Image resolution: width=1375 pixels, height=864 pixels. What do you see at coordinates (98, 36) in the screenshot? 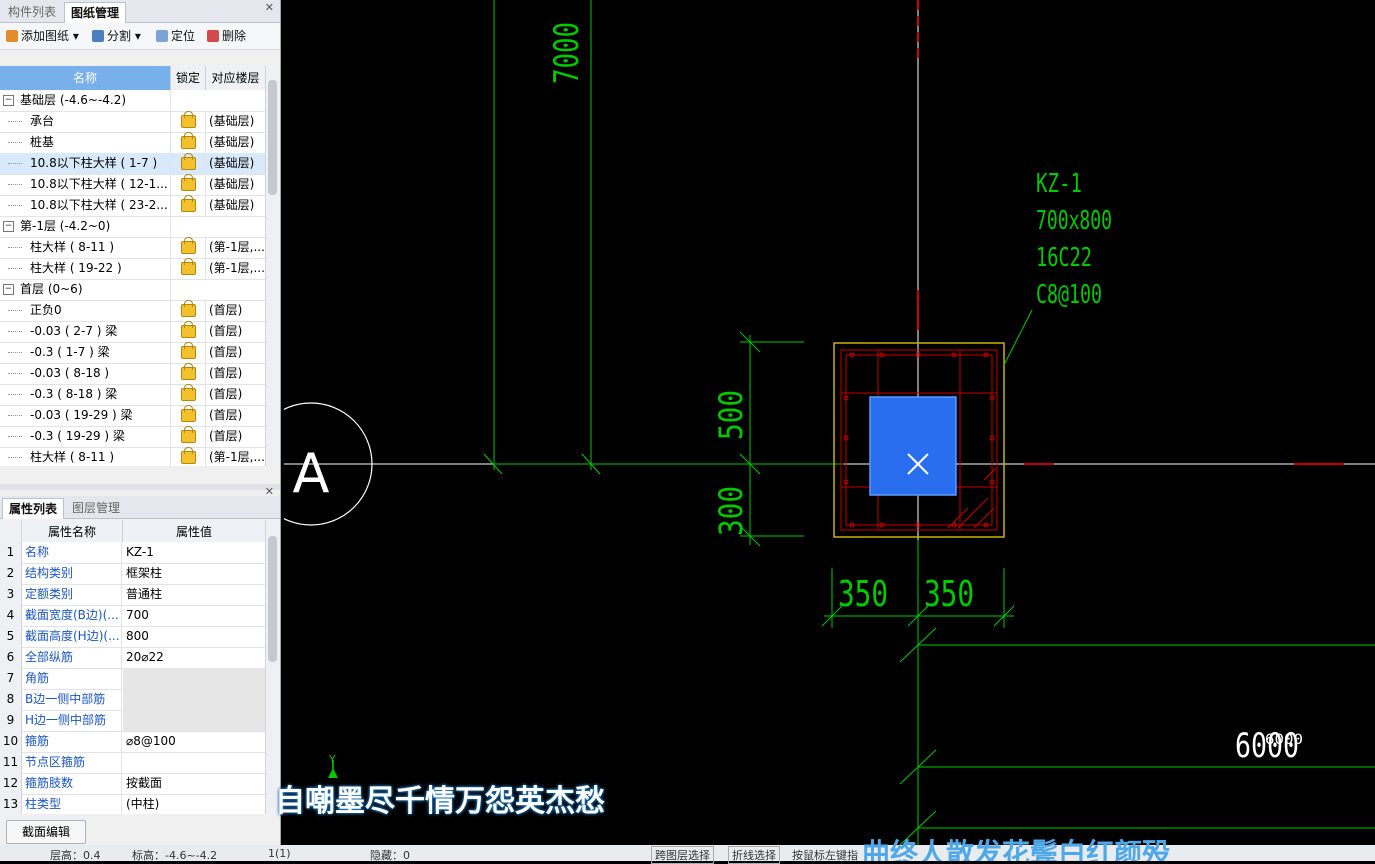
I see `split-icon` at bounding box center [98, 36].